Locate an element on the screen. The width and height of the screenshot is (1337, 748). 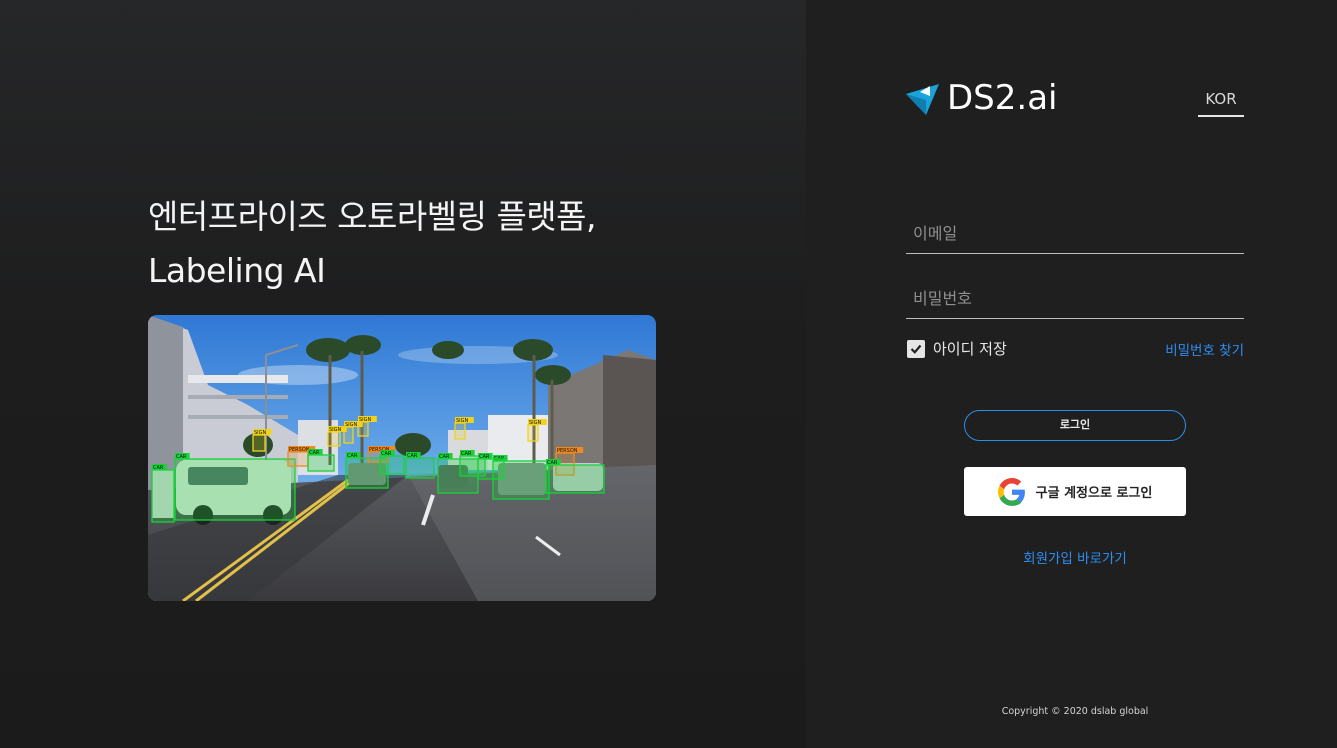
checkbox-checked-icon is located at coordinates (916, 348).